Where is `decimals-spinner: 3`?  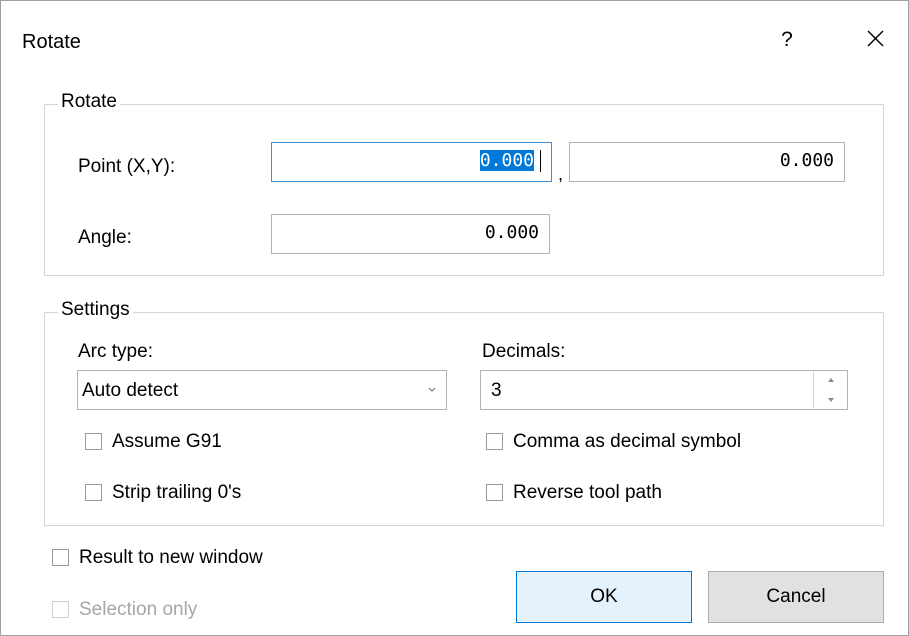 decimals-spinner: 3 is located at coordinates (664, 390).